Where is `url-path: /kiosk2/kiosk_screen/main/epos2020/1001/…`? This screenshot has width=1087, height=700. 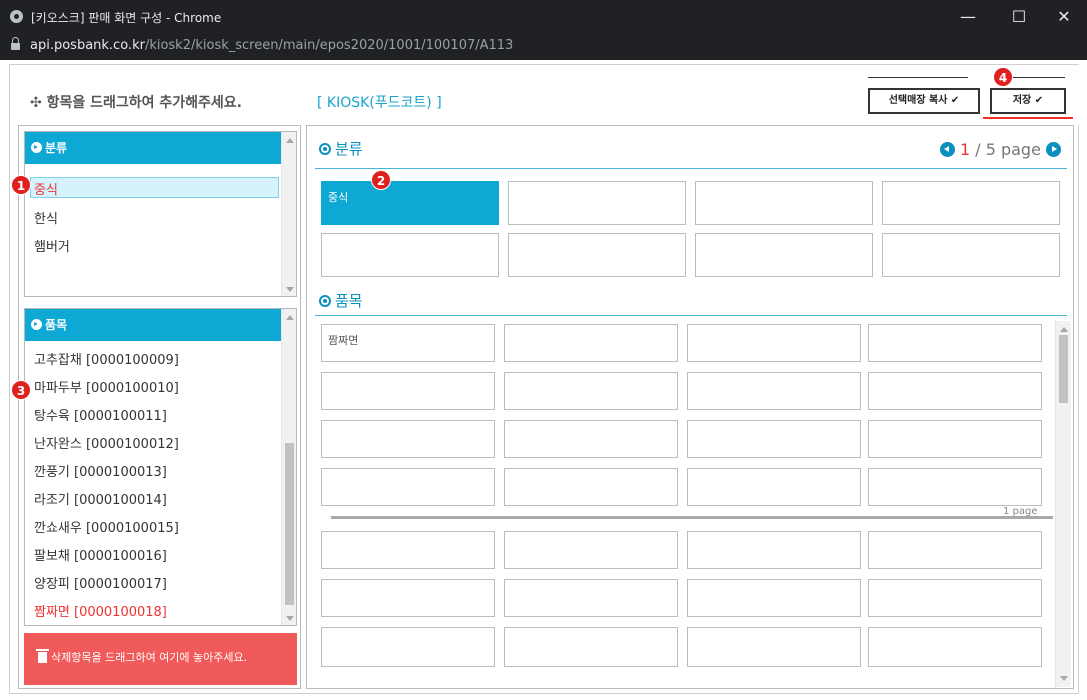
url-path: /kiosk2/kiosk_screen/main/epos2020/1001/… is located at coordinates (329, 45).